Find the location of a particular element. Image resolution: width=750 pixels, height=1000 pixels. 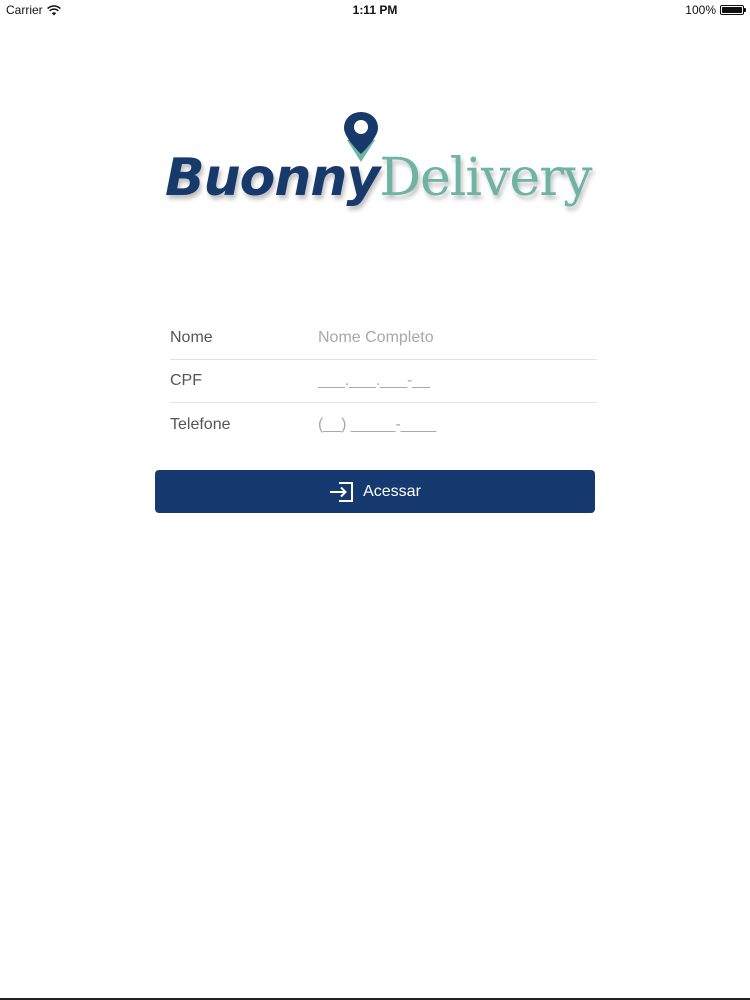

buonny-delivery-logo: BuonnyDelivery is located at coordinates (380, 168).